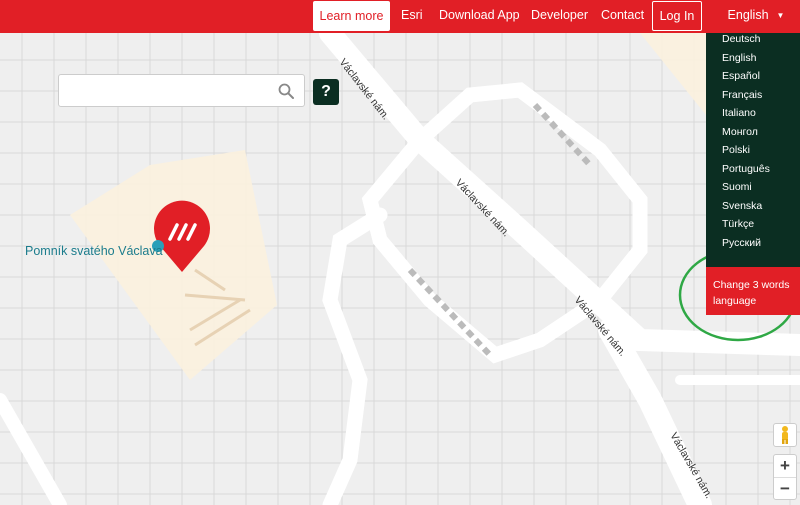  Describe the element at coordinates (677, 16) in the screenshot. I see `login-button: Log In` at that location.